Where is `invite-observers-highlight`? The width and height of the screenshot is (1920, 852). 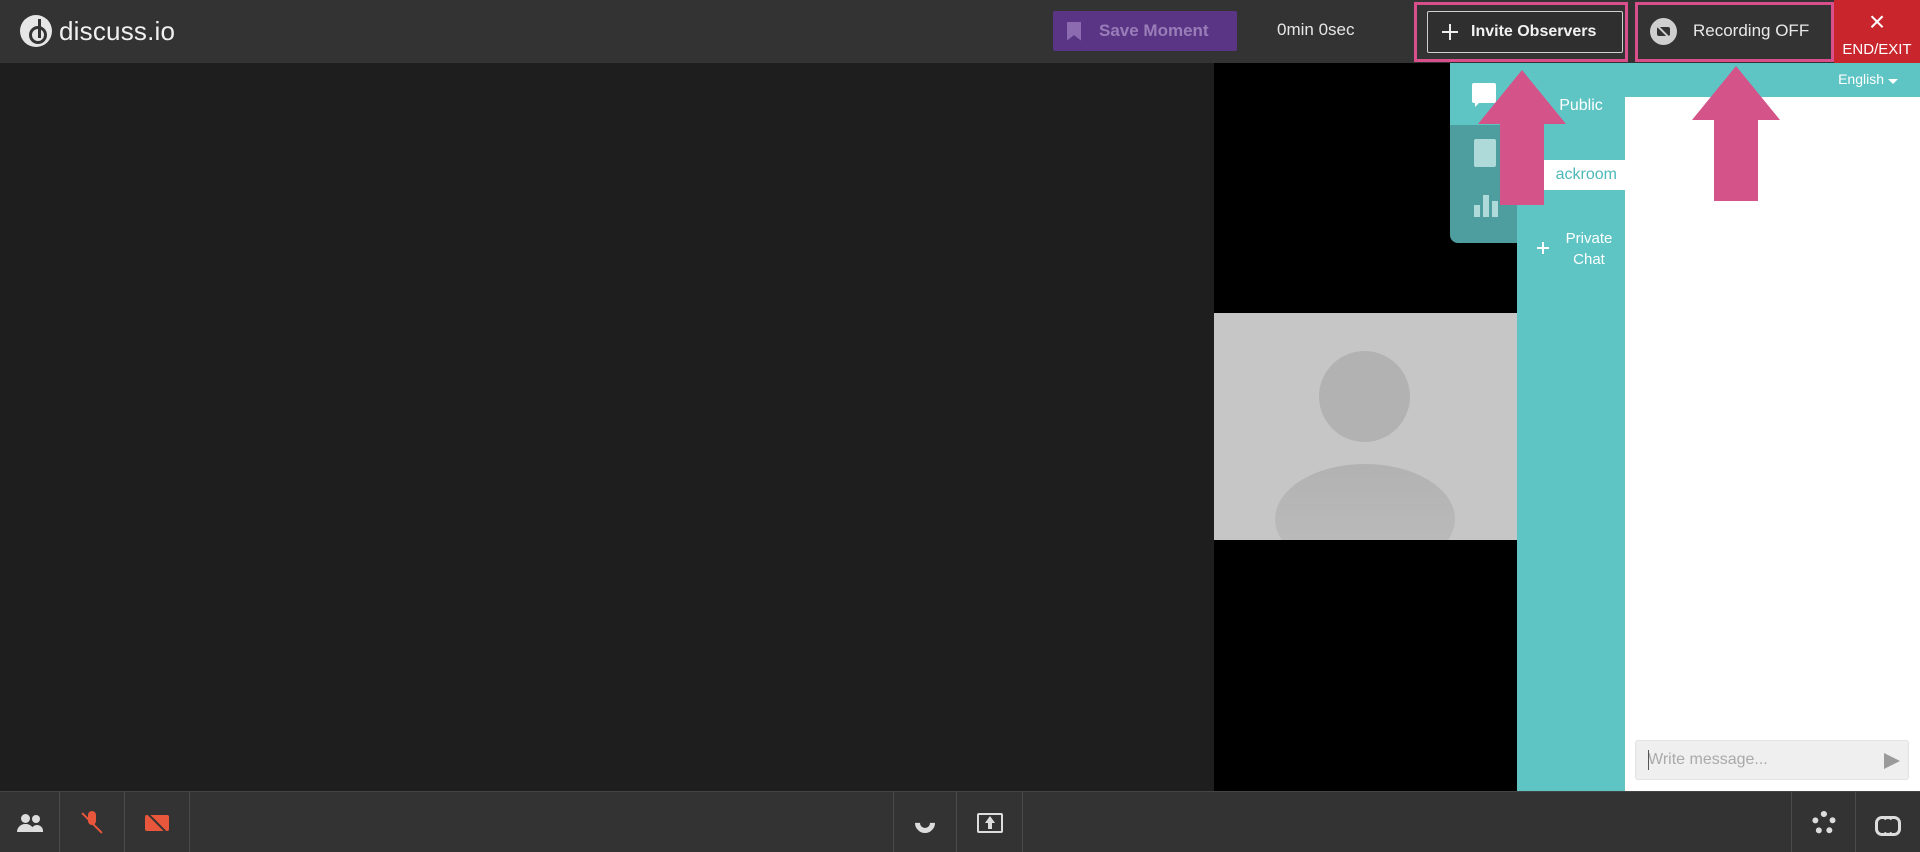
invite-observers-highlight is located at coordinates (1521, 32).